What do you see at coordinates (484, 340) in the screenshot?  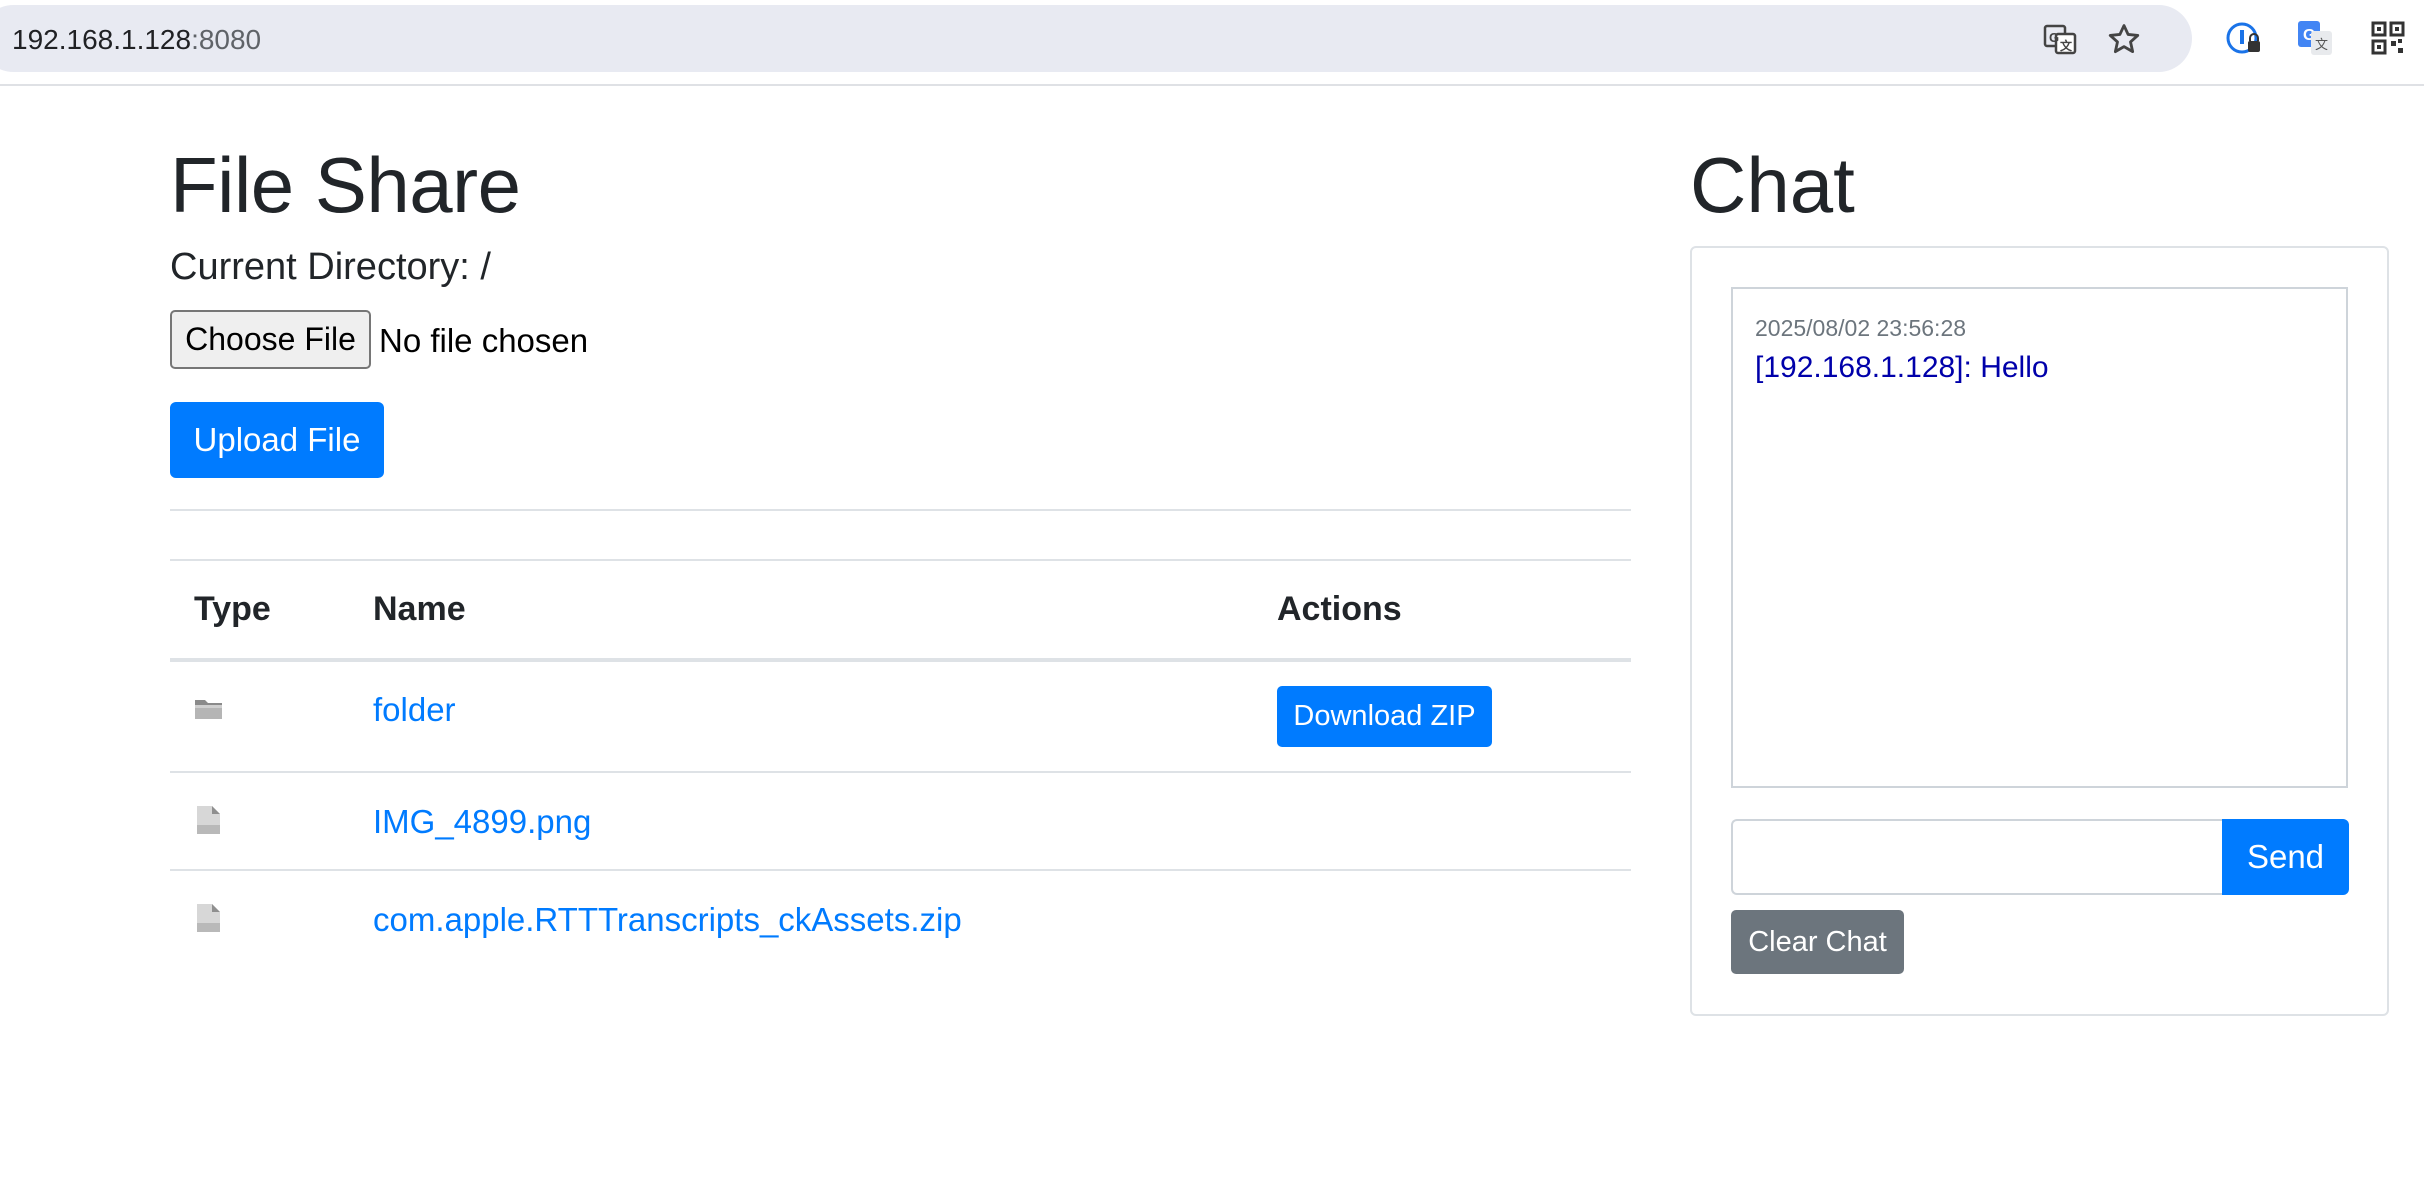 I see `no-file-chosen-text: No file chosen` at bounding box center [484, 340].